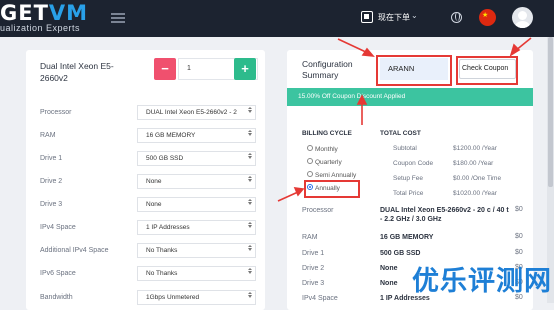 Image resolution: width=554 pixels, height=310 pixels. Describe the element at coordinates (482, 281) in the screenshot. I see `site-watermark: 优乐评测网` at that location.